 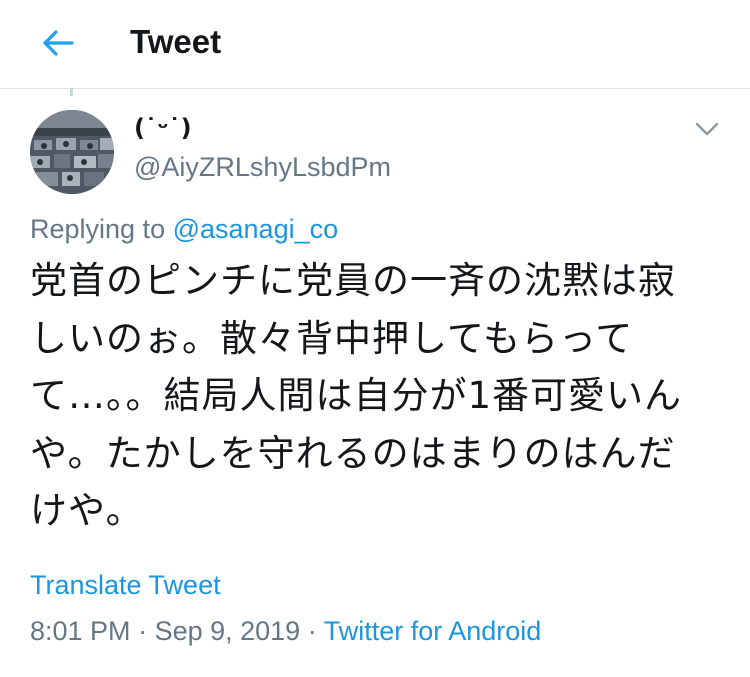 I want to click on author-display-name: (˙ᵕ˙), so click(x=163, y=128).